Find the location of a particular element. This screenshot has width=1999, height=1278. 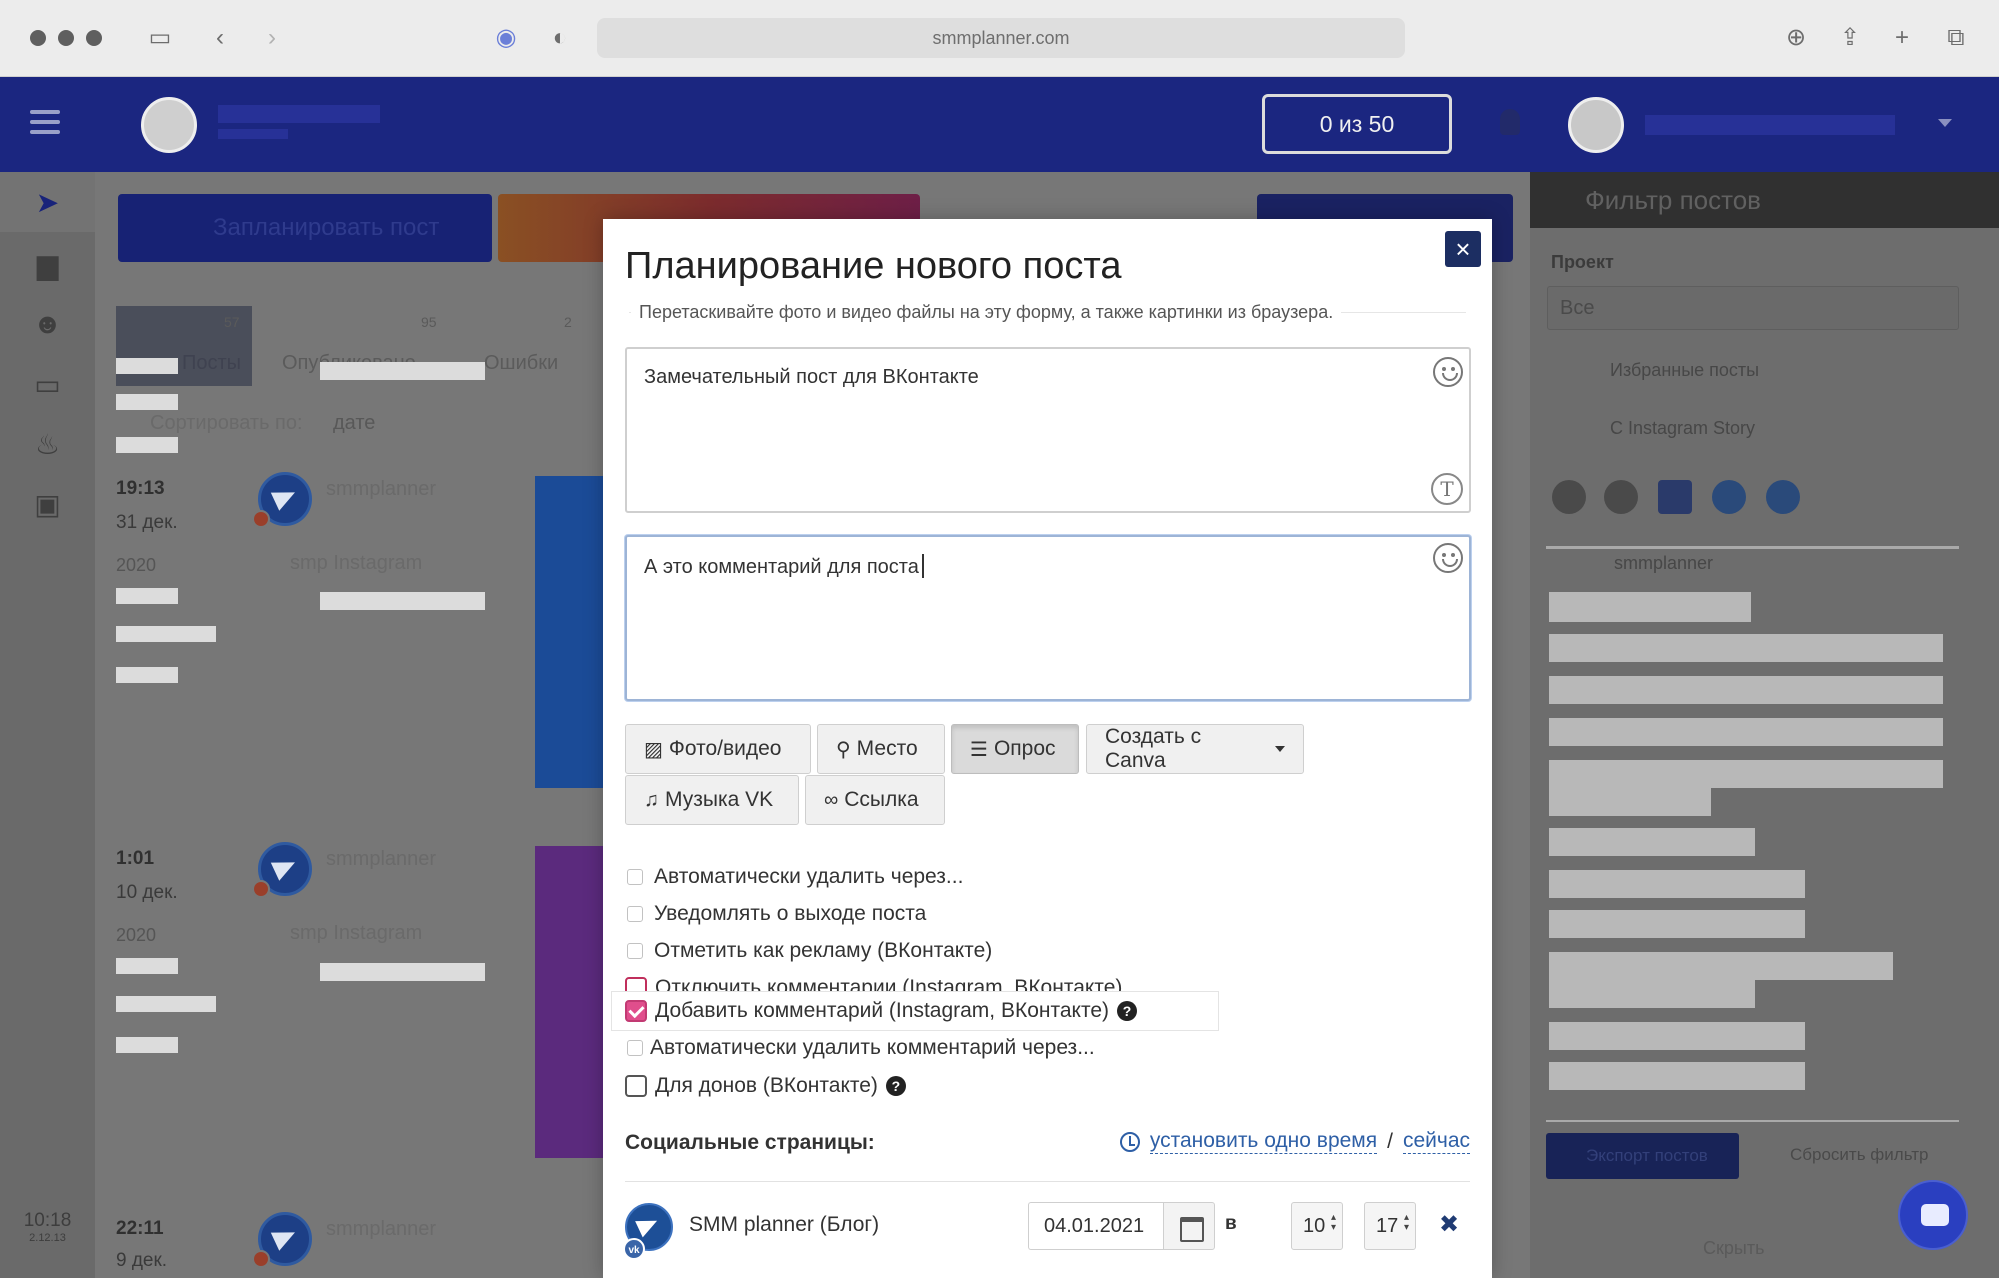

add-place-button: ⚲ Место is located at coordinates (881, 749).